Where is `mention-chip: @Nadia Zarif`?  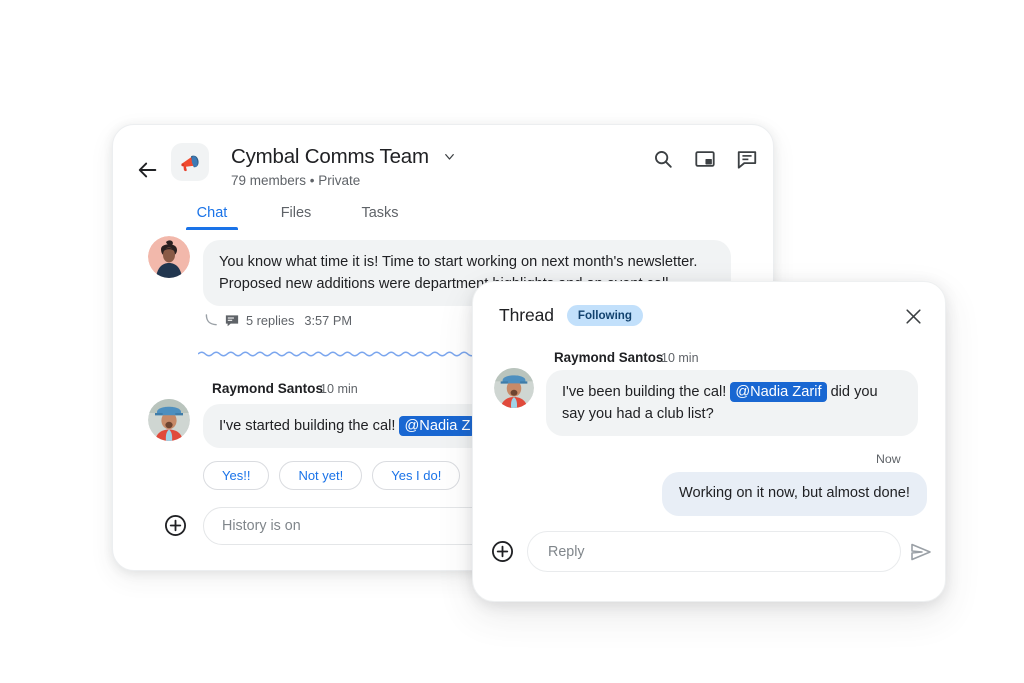 mention-chip: @Nadia Zarif is located at coordinates (778, 392).